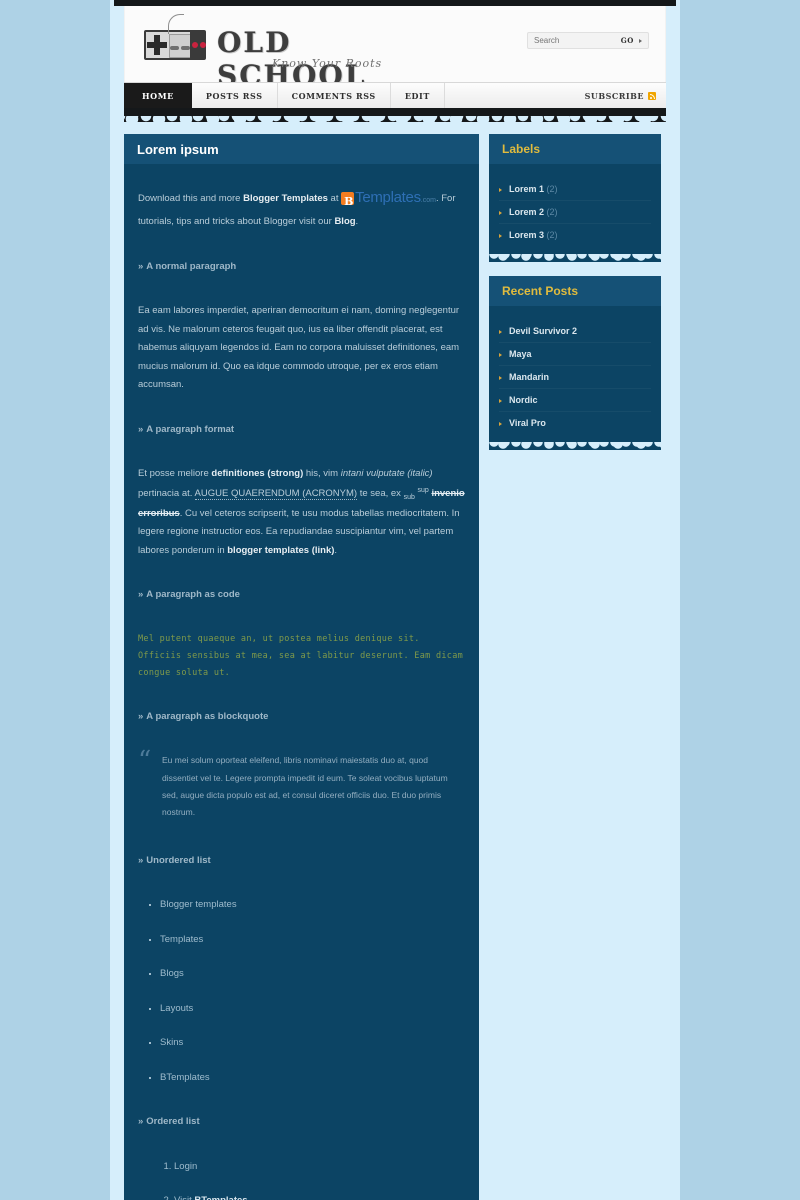  Describe the element at coordinates (301, 1122) in the screenshot. I see `label-ordered-list: » Ordered list` at that location.